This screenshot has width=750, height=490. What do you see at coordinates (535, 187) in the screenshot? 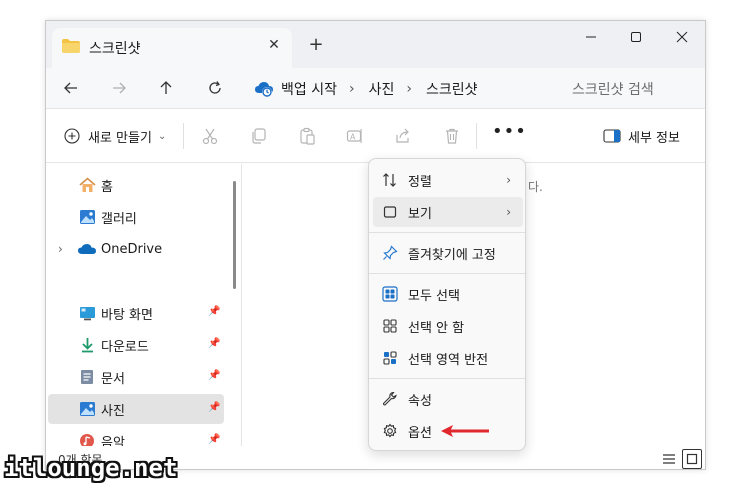
I see `empty-folder-text: 다.` at bounding box center [535, 187].